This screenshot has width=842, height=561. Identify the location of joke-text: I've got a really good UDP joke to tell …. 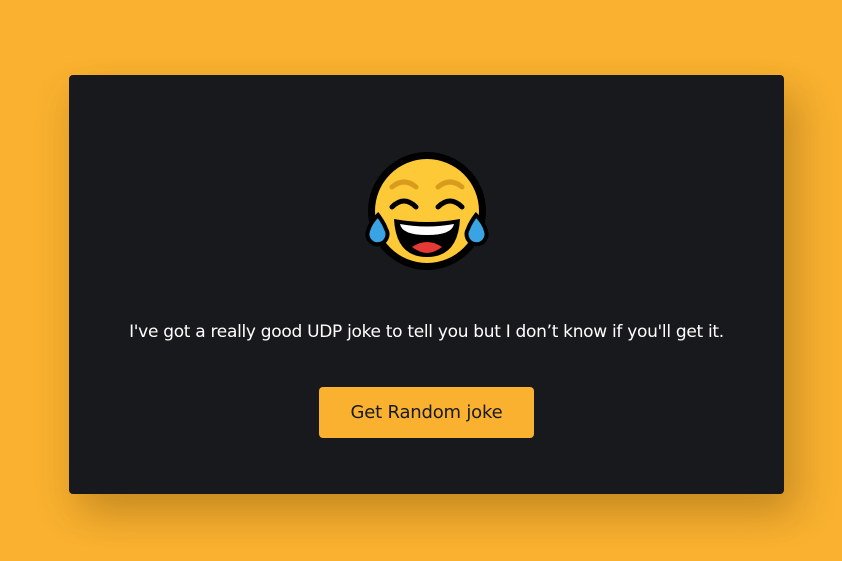
(426, 332).